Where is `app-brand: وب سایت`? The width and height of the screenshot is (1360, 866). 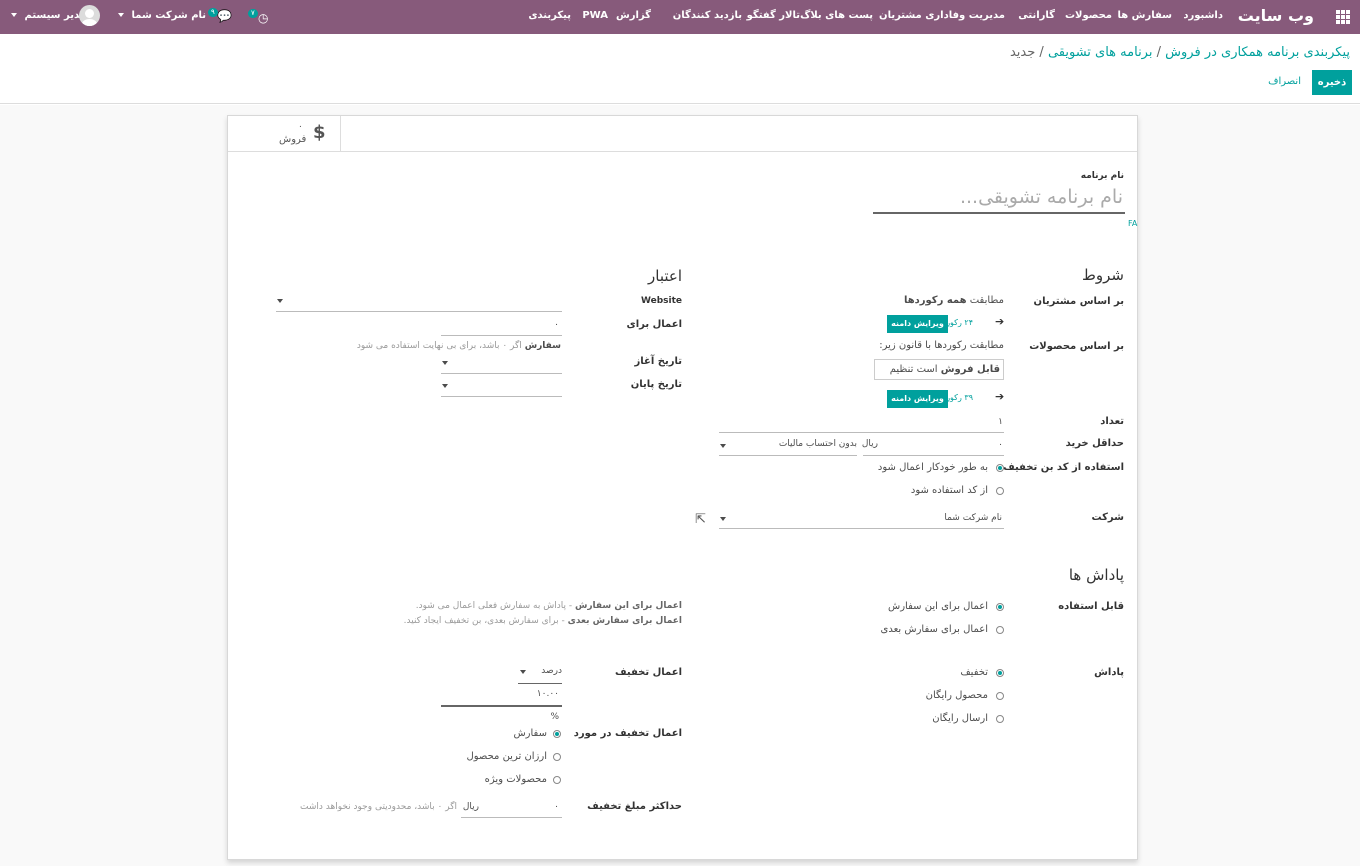 app-brand: وب سایت is located at coordinates (1276, 15).